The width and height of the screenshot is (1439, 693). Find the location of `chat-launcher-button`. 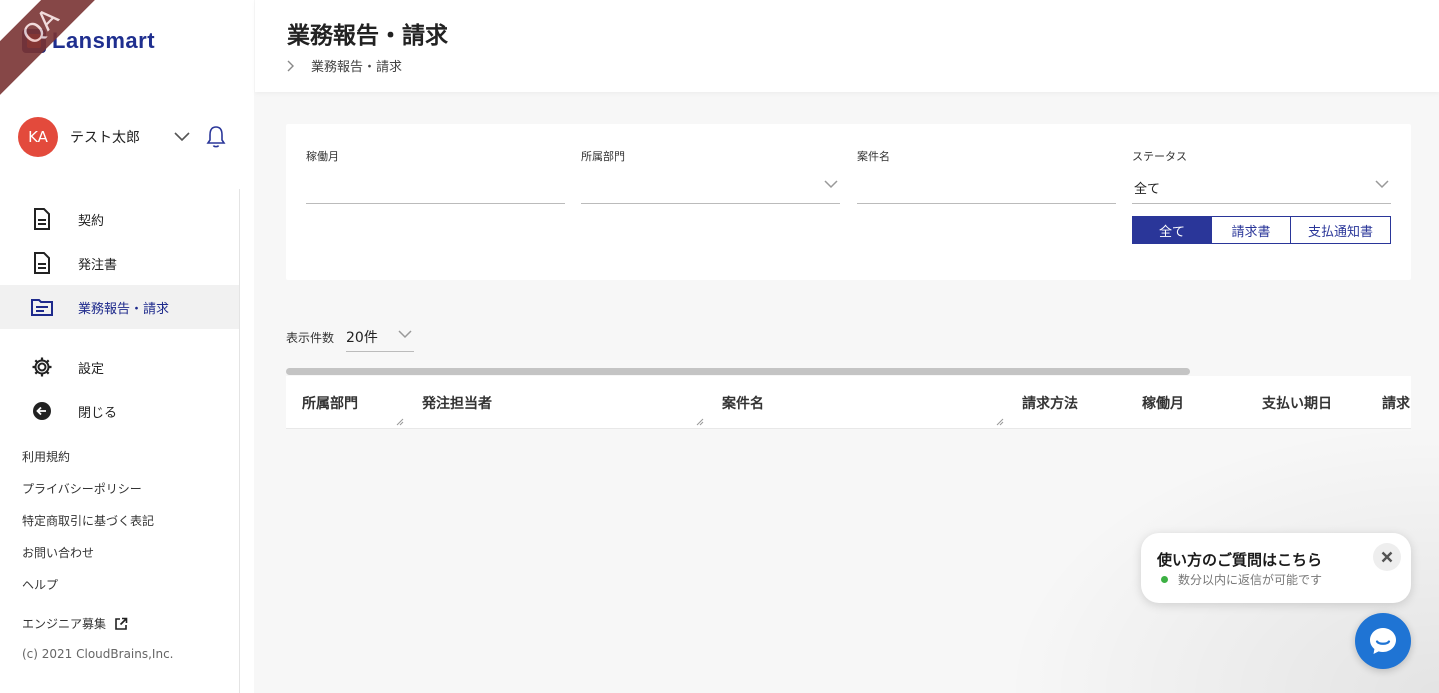

chat-launcher-button is located at coordinates (1383, 641).